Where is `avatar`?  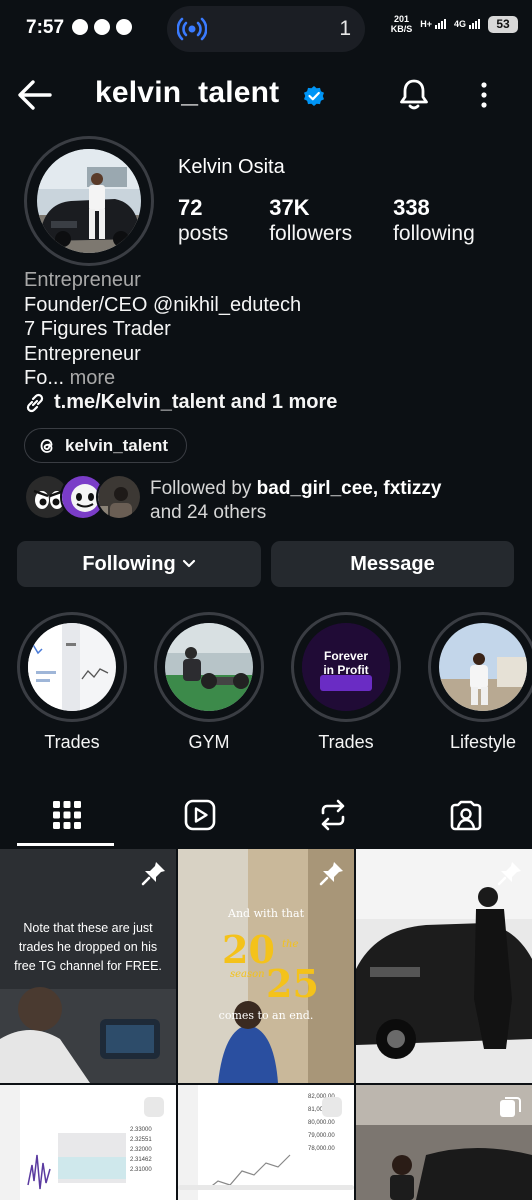 avatar is located at coordinates (89, 201).